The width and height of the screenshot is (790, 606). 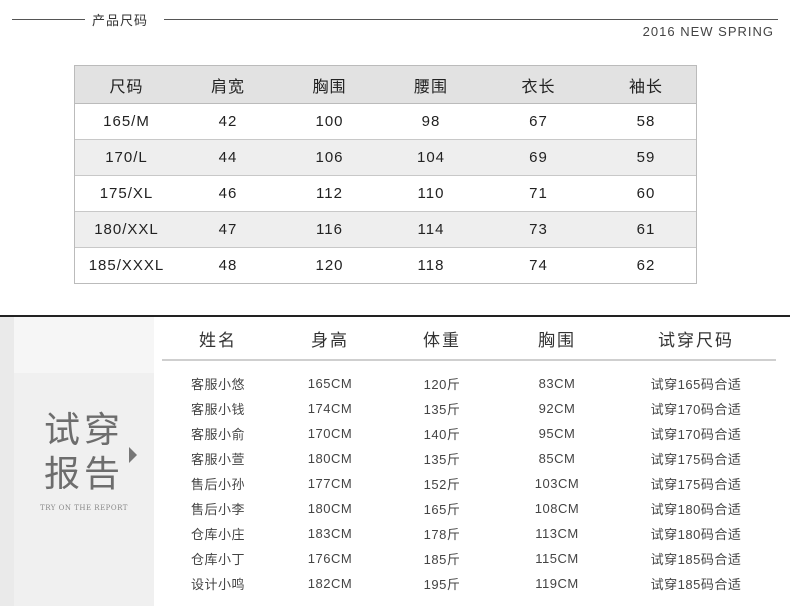 I want to click on table-row: 售后小孙 177CM 152斤 103CM 试穿175码合适, so click(x=469, y=483).